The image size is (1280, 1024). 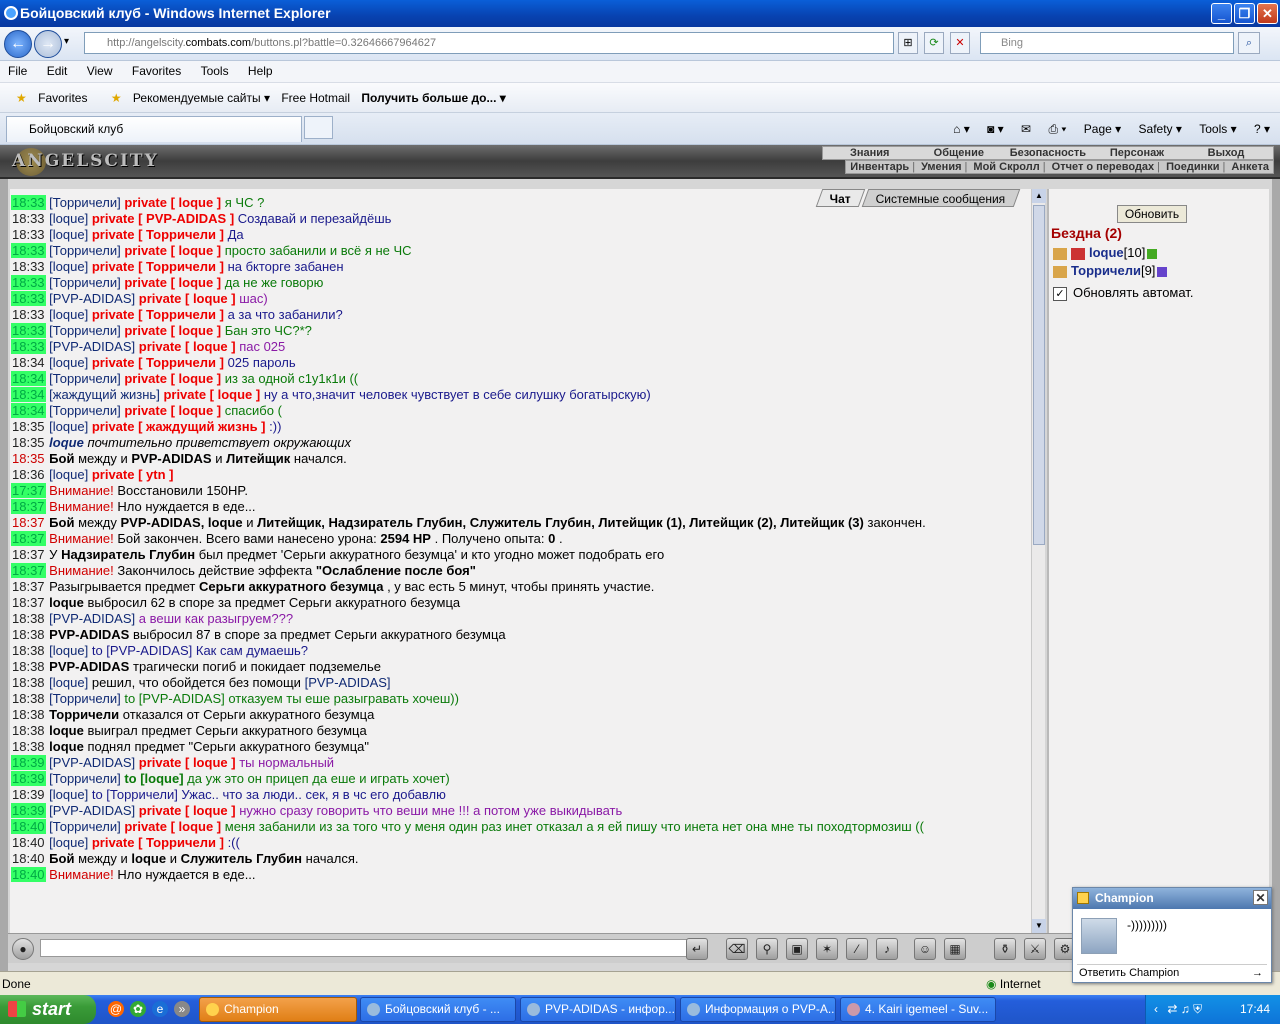 What do you see at coordinates (995, 129) in the screenshot?
I see `feeds-icon: ◙ ▾` at bounding box center [995, 129].